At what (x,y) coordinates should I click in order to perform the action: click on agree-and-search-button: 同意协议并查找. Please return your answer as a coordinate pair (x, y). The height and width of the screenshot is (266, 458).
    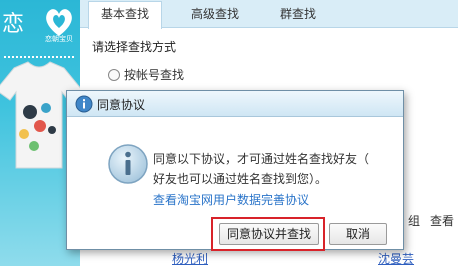
    Looking at the image, I should click on (269, 234).